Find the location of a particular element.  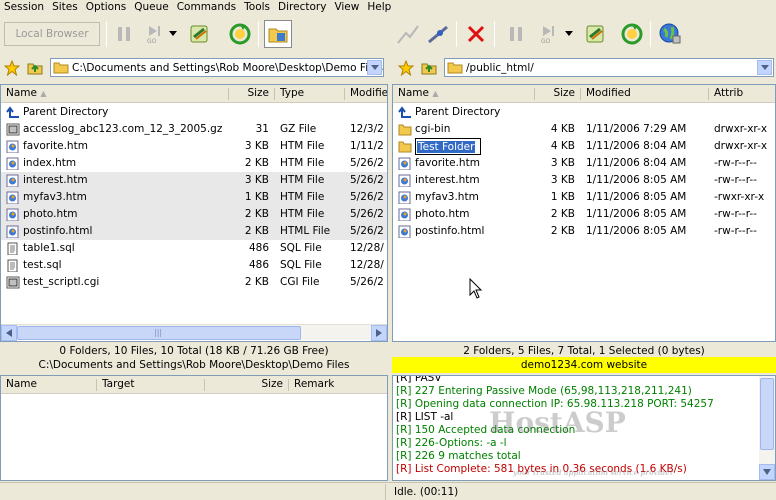

refresh-local-button is located at coordinates (240, 34).